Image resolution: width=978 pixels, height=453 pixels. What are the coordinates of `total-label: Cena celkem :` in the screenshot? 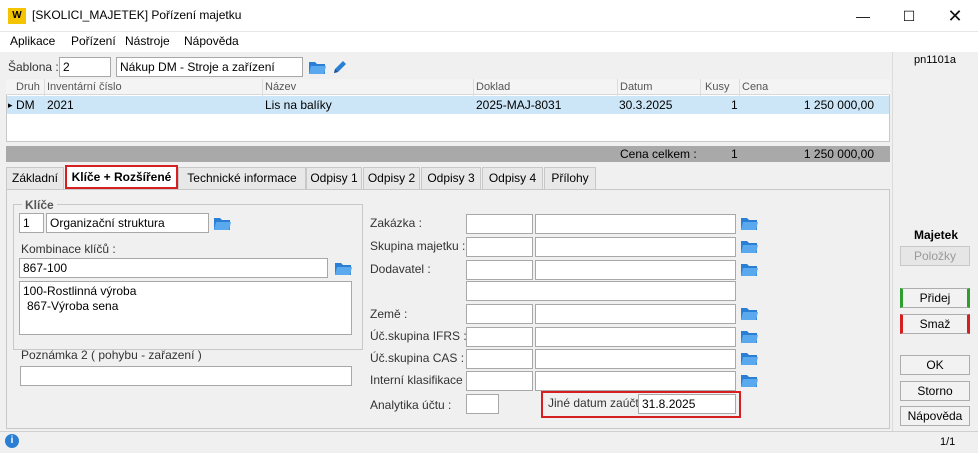 It's located at (658, 154).